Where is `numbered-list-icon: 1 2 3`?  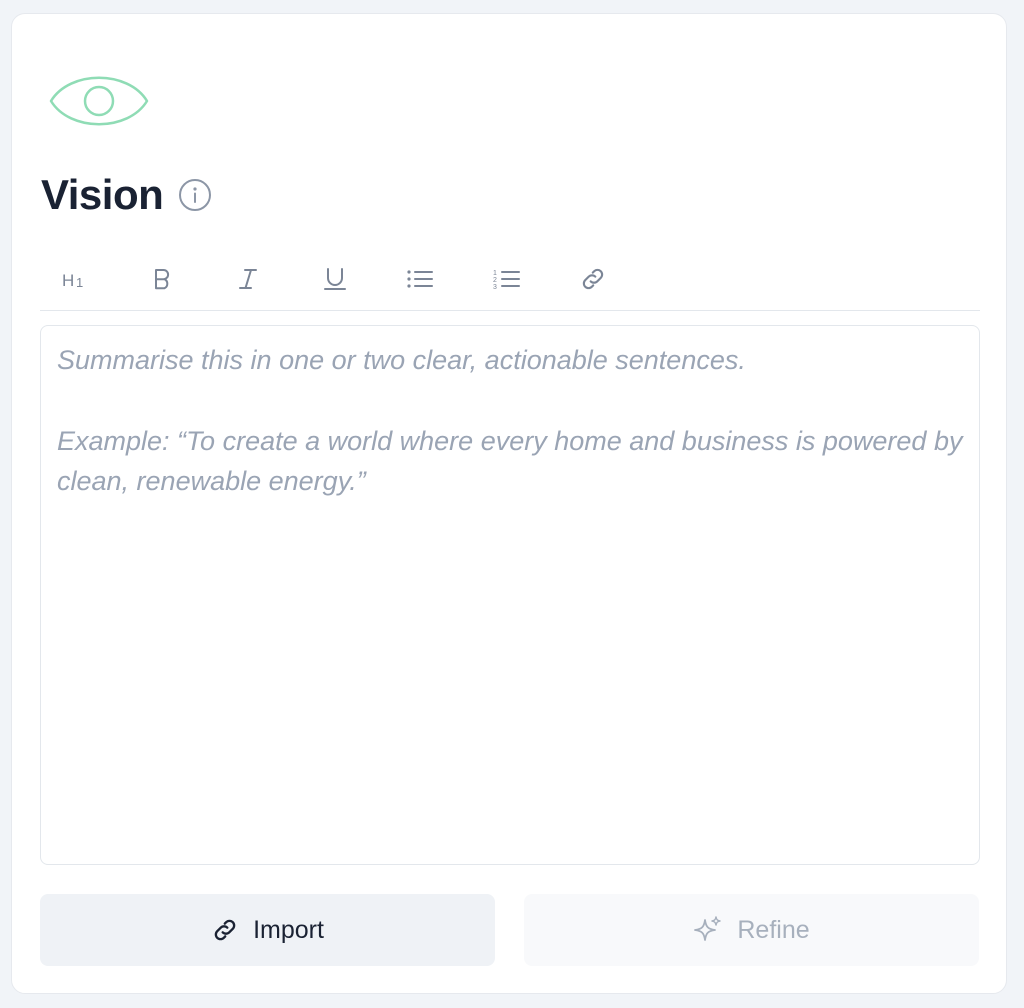
numbered-list-icon: 1 2 3 is located at coordinates (506, 280).